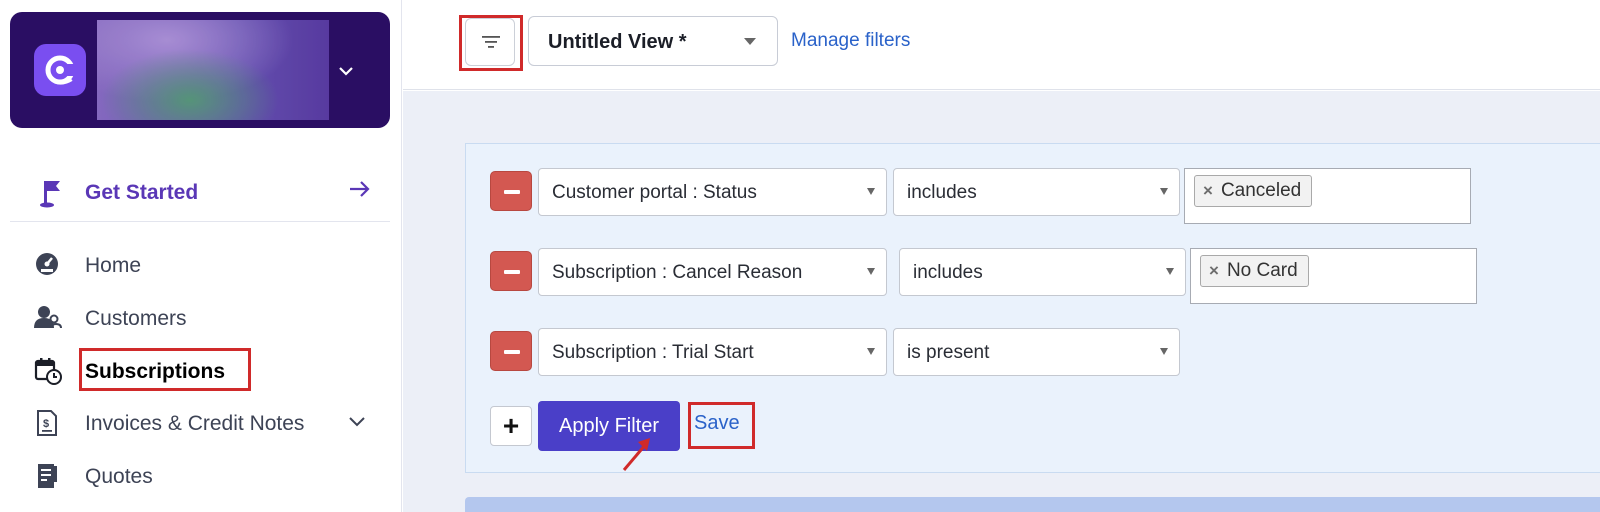  What do you see at coordinates (654, 192) in the screenshot?
I see `filter-field-value: Customer portal : Status` at bounding box center [654, 192].